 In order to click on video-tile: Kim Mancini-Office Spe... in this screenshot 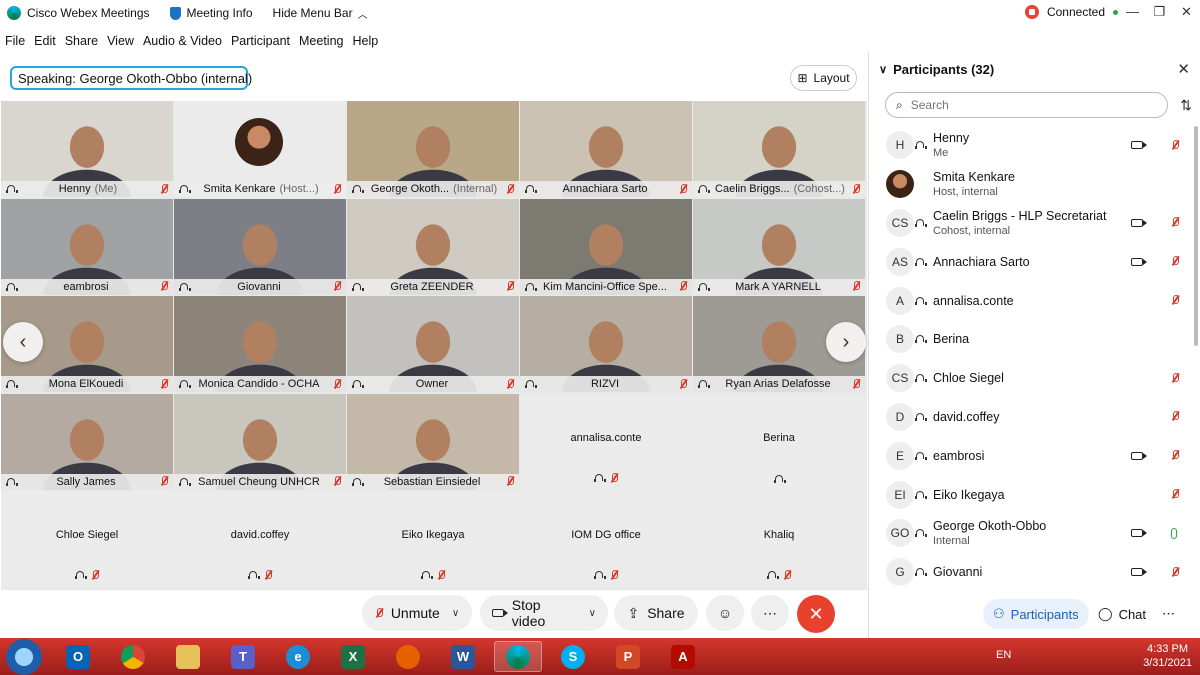, I will do `click(606, 246)`.